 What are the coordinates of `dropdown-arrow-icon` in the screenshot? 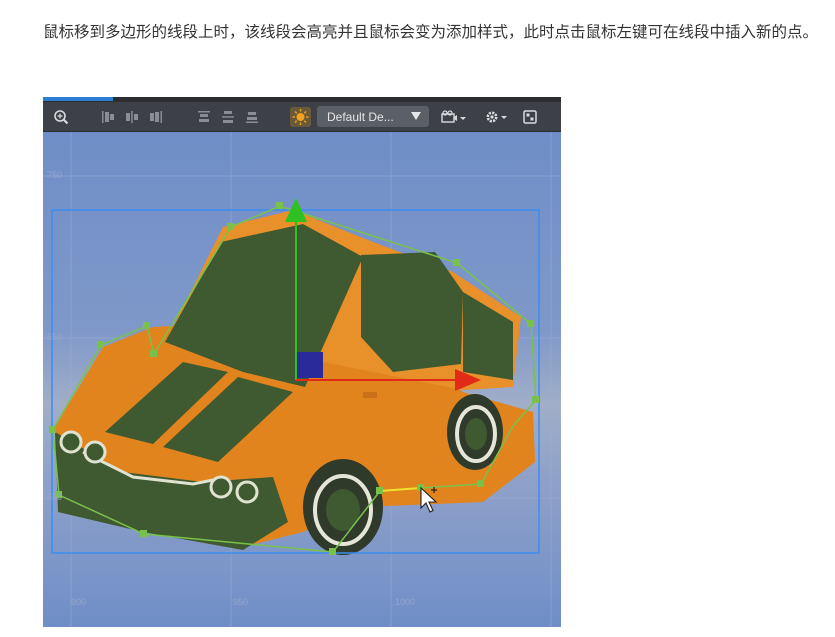 It's located at (416, 116).